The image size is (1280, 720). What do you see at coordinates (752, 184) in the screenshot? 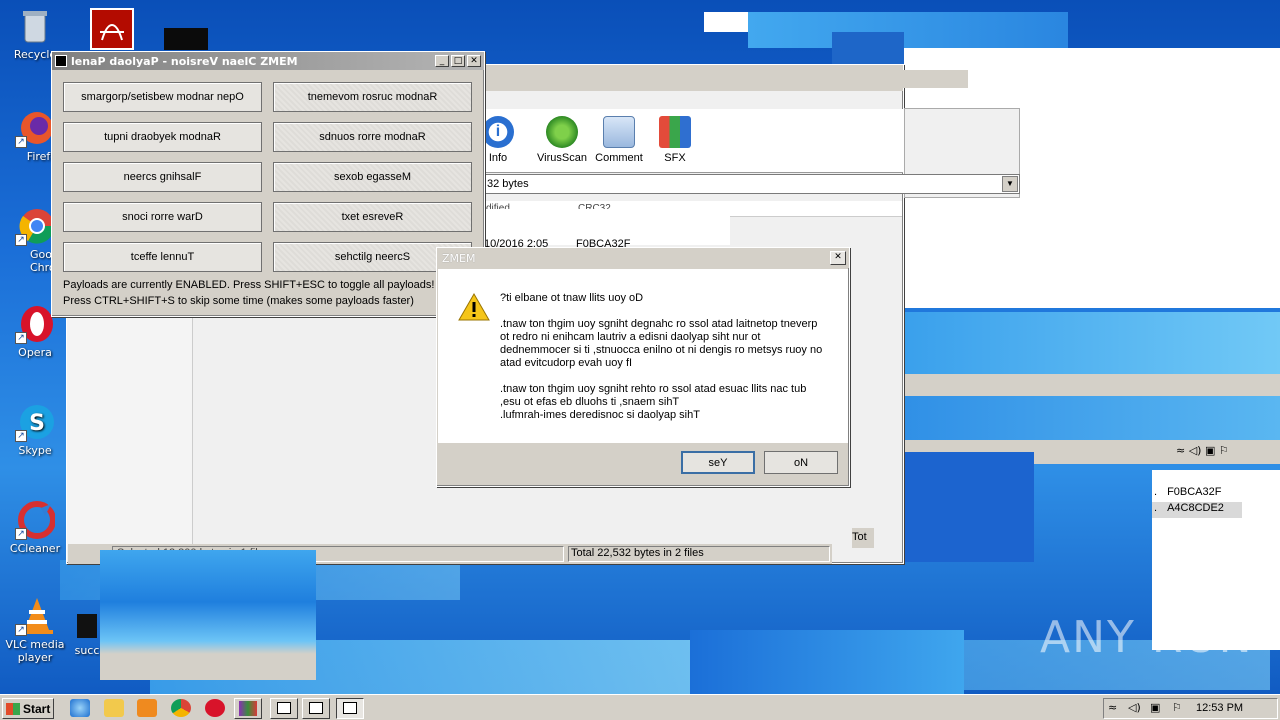
I see `path-combo: 32 bytes ▼` at bounding box center [752, 184].